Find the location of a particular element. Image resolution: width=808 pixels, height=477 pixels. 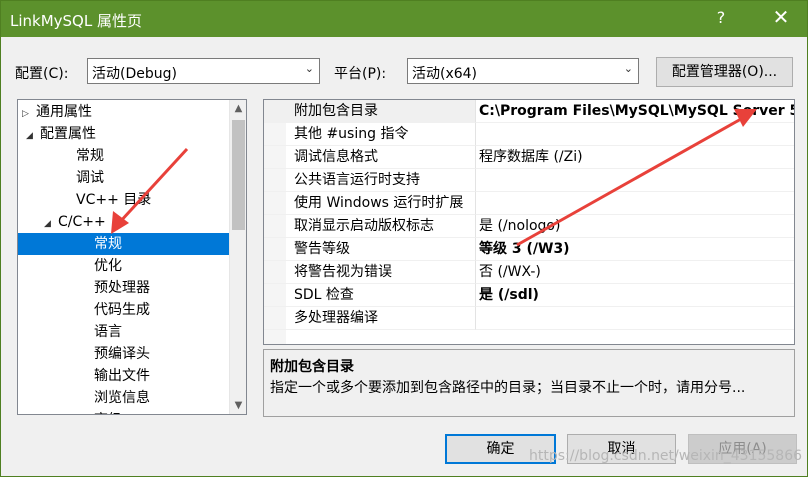

annotation-arrow-left is located at coordinates (150, 190).